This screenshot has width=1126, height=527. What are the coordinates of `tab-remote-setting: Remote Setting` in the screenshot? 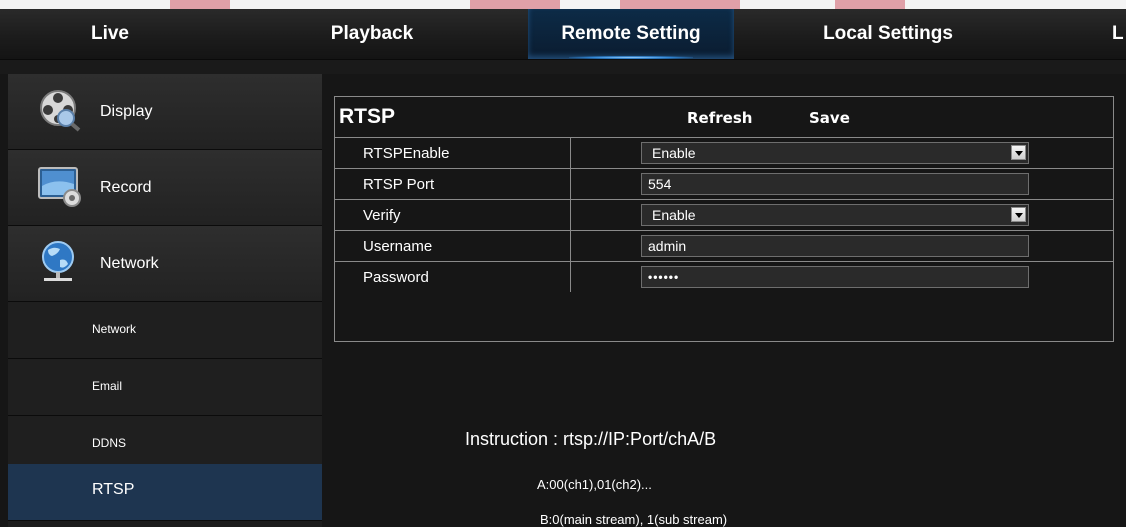 It's located at (631, 34).